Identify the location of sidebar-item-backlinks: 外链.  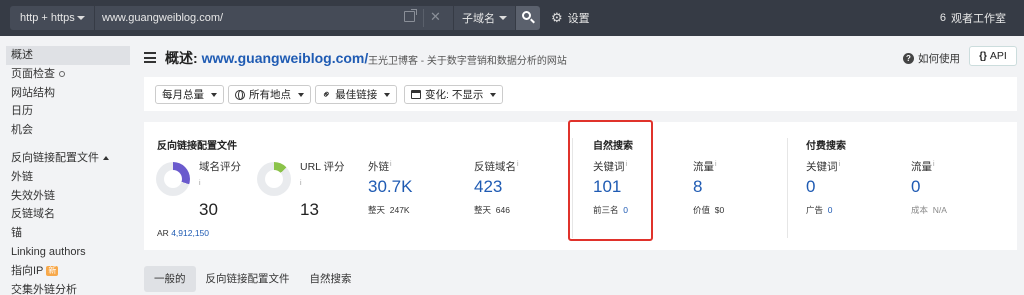
(65, 177).